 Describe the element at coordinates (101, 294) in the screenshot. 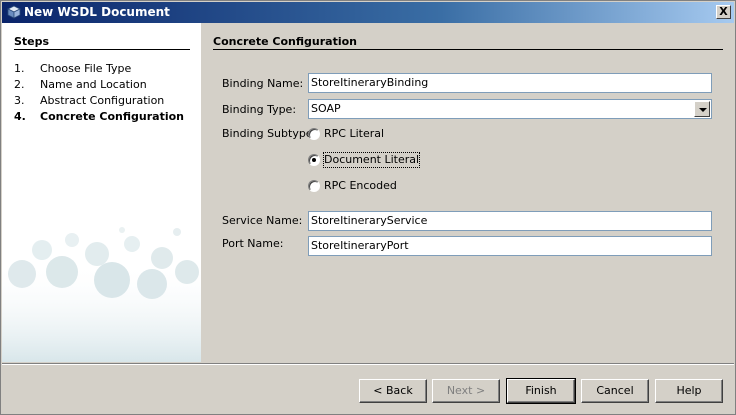

I see `wizard-decoration-graphic` at that location.